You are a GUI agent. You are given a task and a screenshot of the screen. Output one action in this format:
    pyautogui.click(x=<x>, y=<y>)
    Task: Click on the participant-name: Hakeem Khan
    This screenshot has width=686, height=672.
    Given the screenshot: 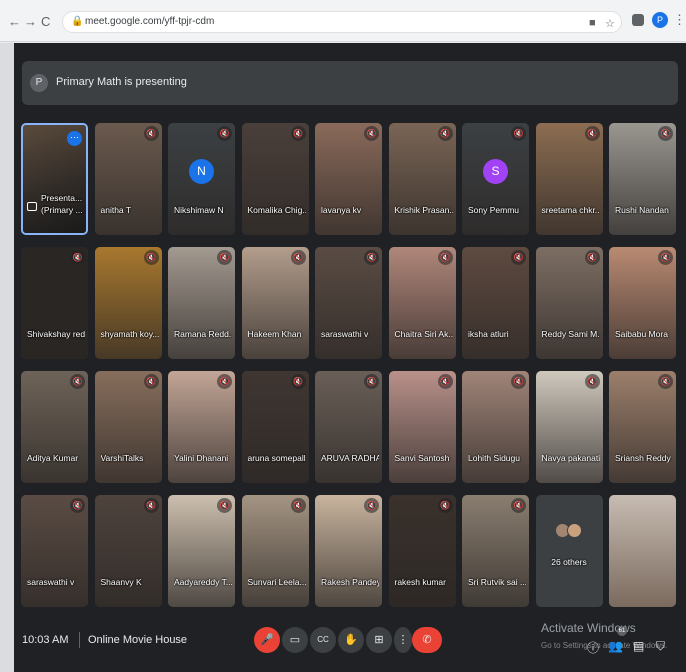 What is the action you would take?
    pyautogui.click(x=274, y=334)
    